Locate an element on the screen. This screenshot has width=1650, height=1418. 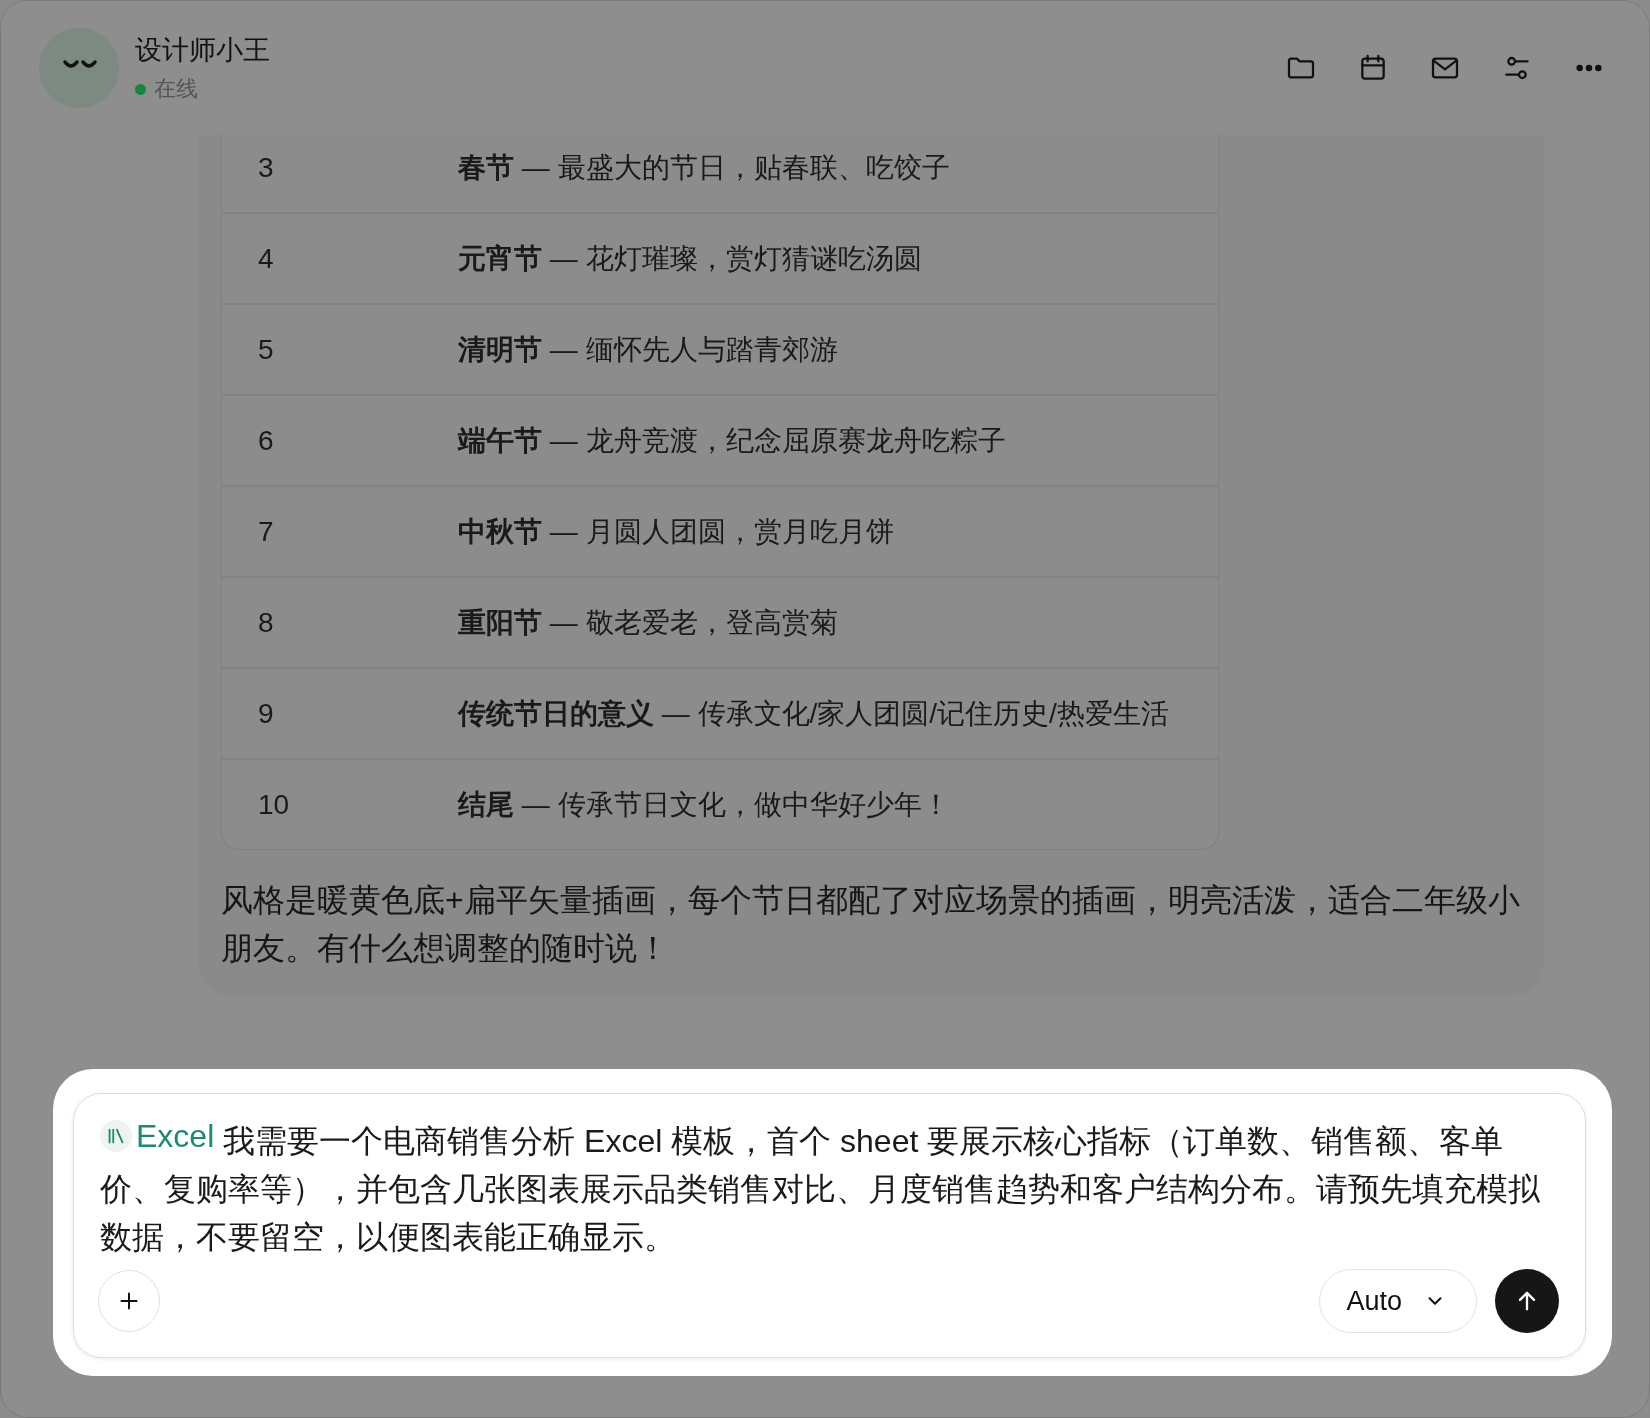
table-cell-text: 3 is located at coordinates (266, 167).